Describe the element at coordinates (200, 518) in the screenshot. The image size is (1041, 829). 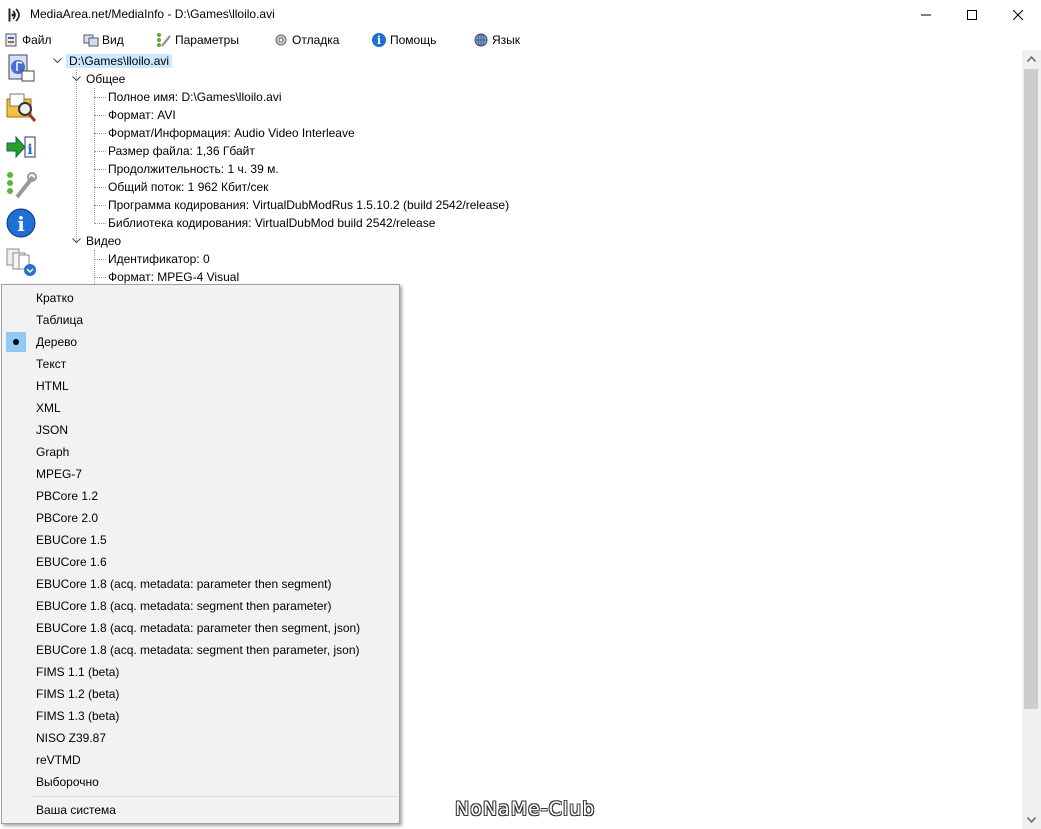
I see `menu-item-pbcore-2-0: PBCore 2.0` at that location.